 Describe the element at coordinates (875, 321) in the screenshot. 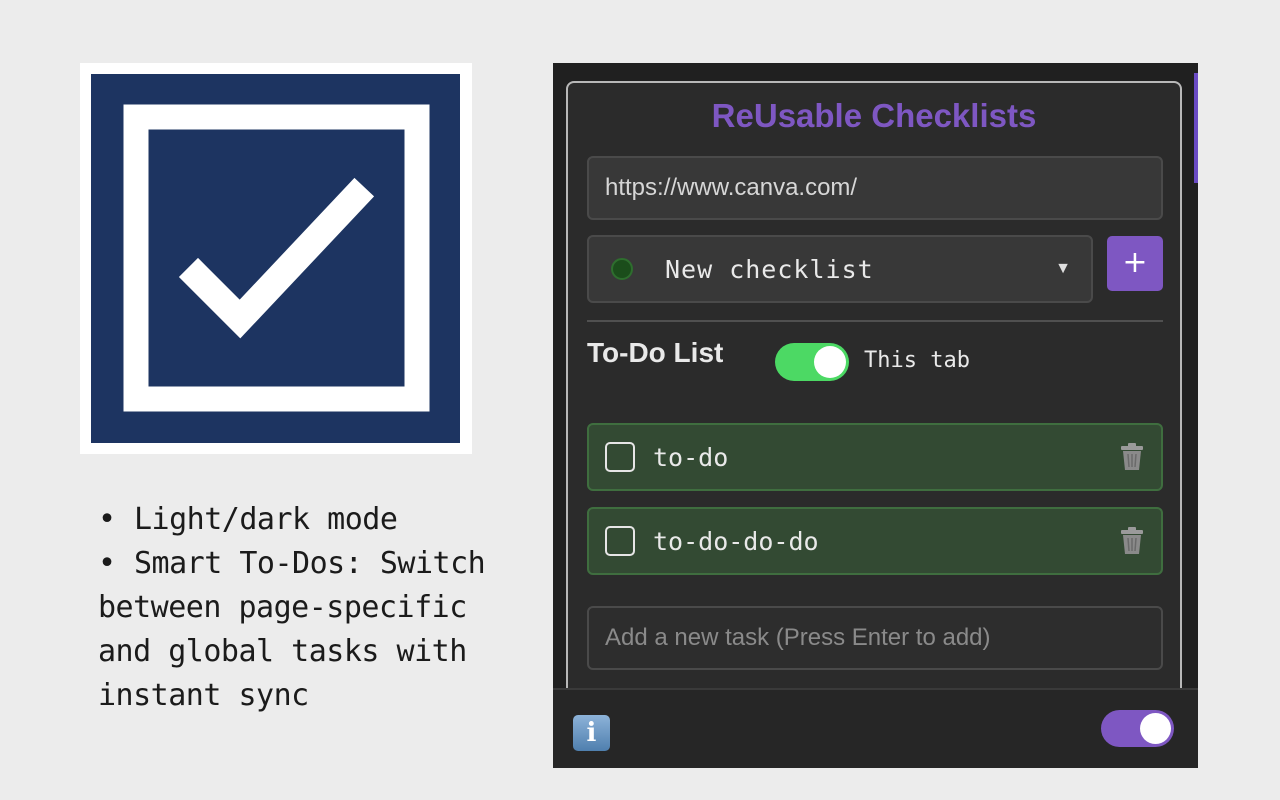

I see `divider` at that location.